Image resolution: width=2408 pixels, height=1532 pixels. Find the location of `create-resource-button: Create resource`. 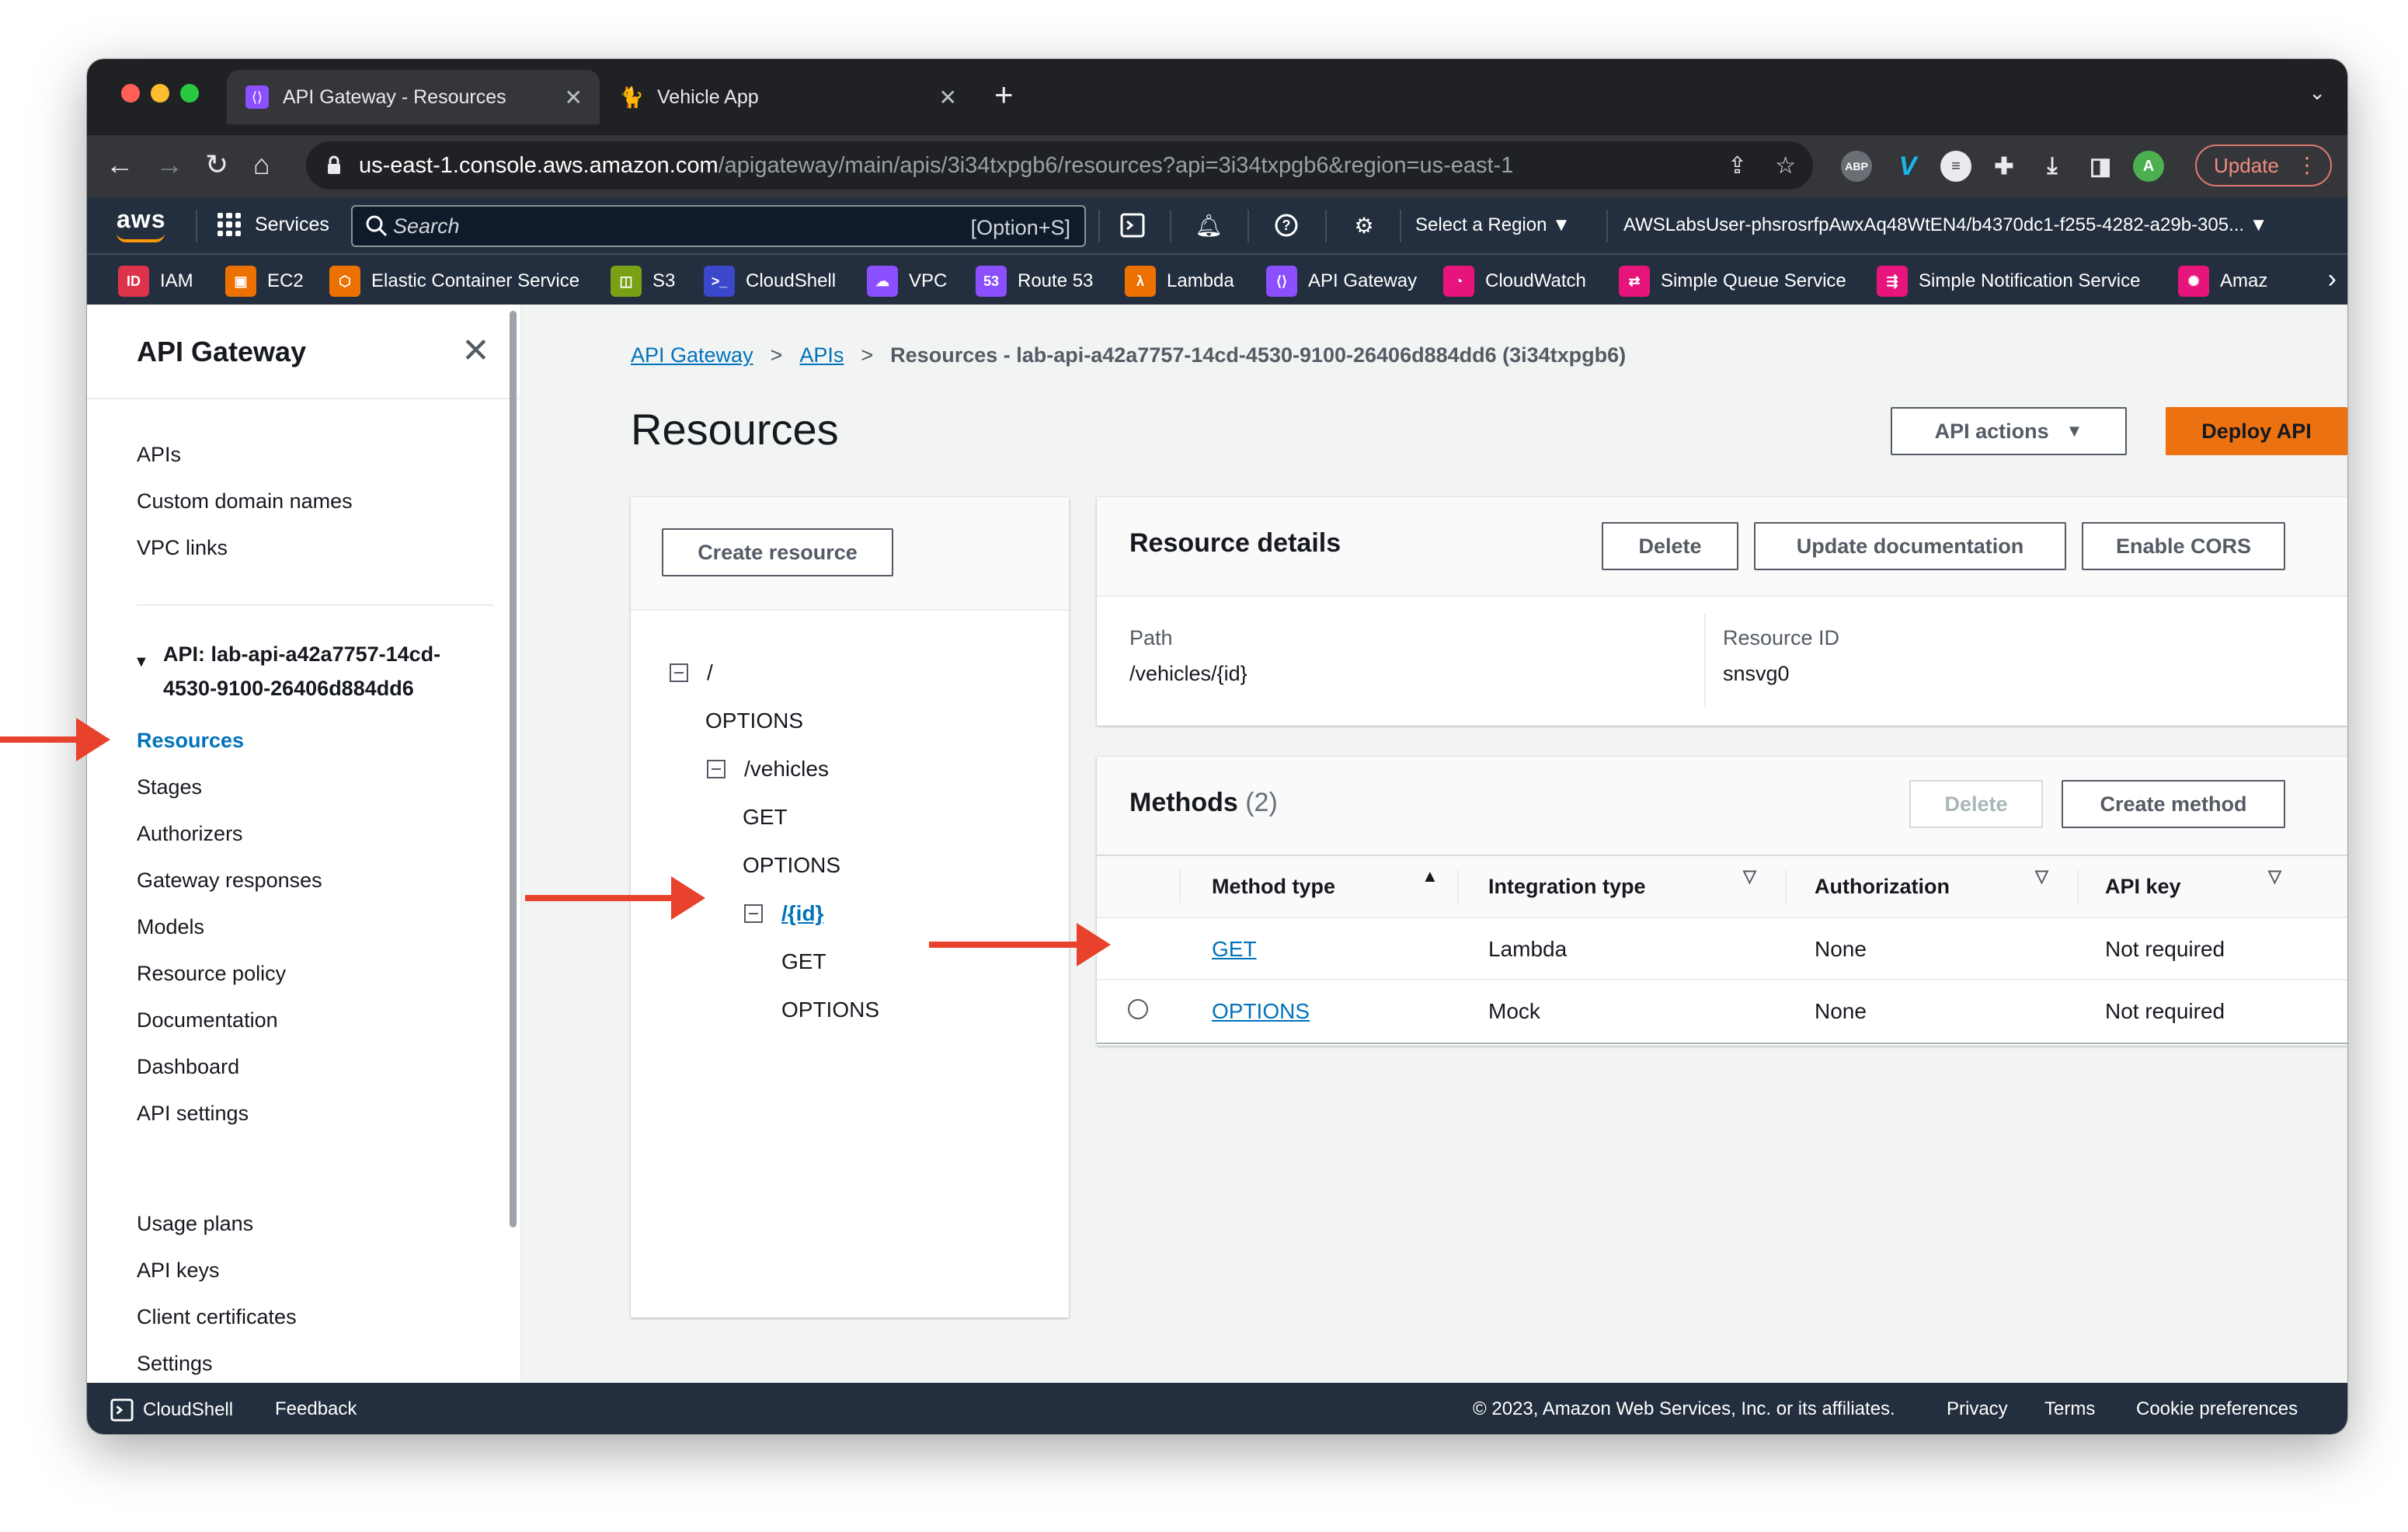

create-resource-button: Create resource is located at coordinates (777, 552).